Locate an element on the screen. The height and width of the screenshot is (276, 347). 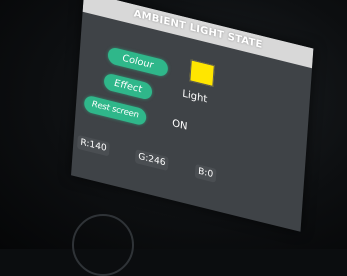
colour-button: Colour is located at coordinates (138, 62).